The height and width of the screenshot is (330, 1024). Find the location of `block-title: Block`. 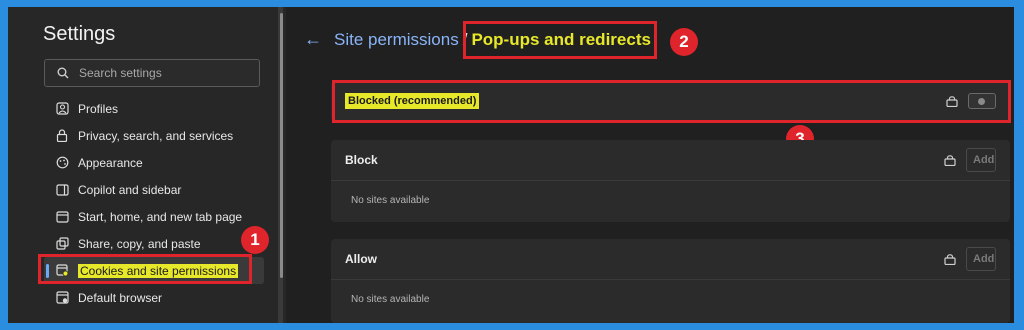

block-title: Block is located at coordinates (361, 160).